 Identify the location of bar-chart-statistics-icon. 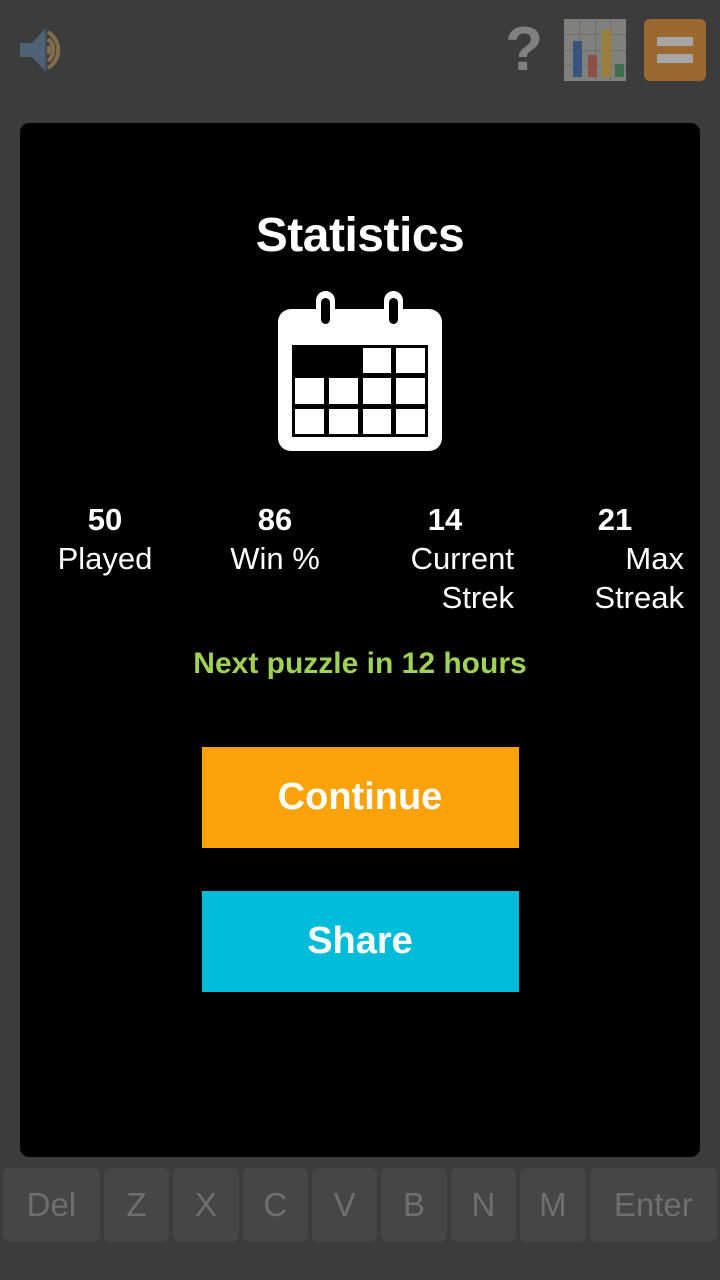
(595, 50).